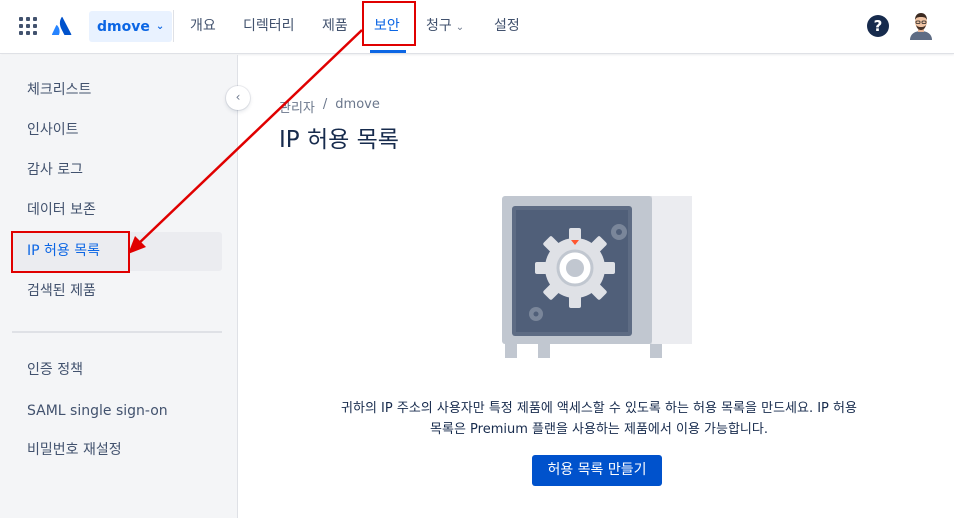  I want to click on tab-billing-label: 청구, so click(439, 26).